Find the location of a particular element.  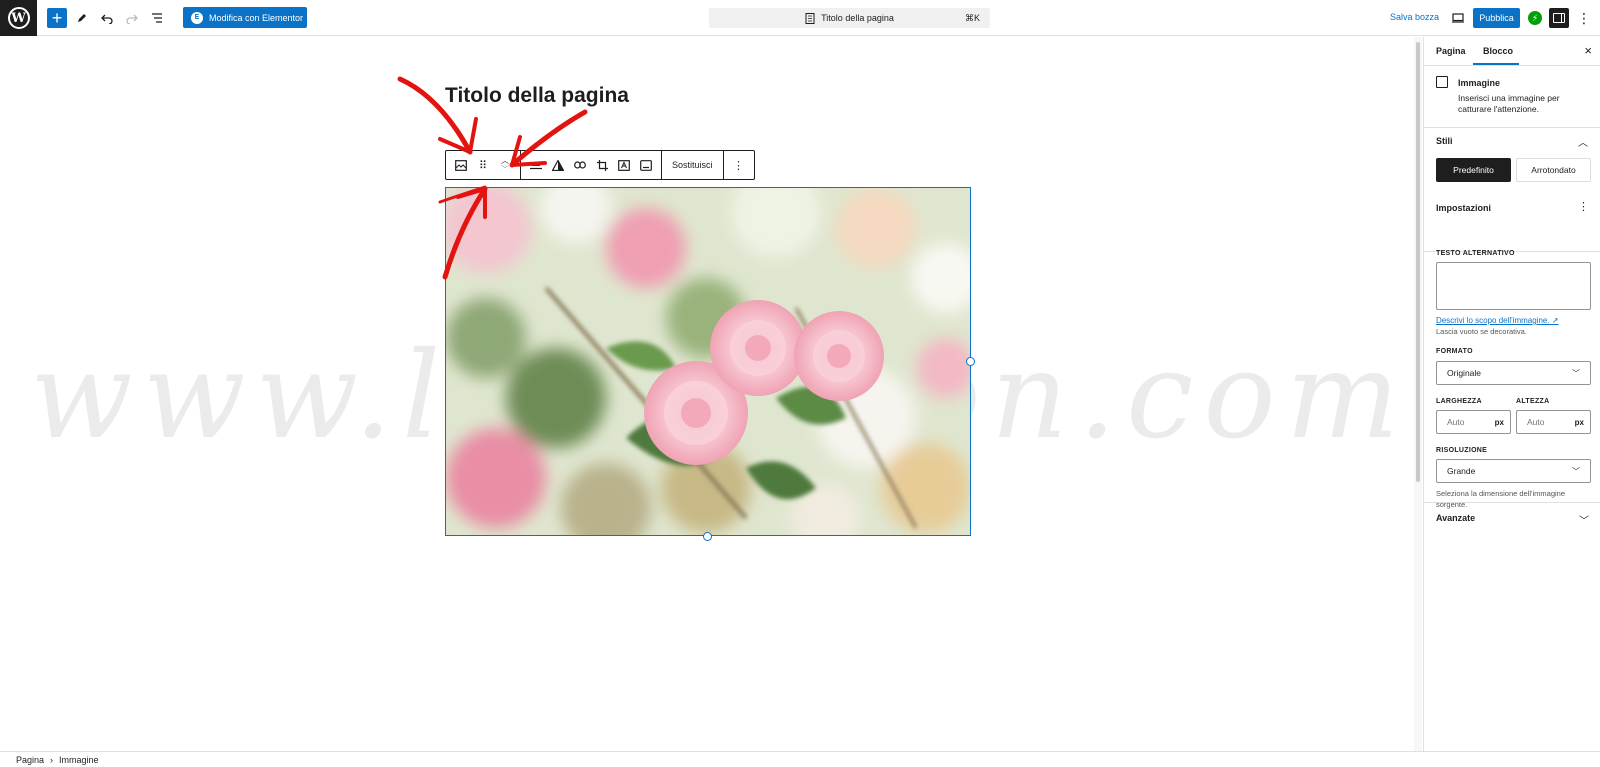

resolution-label: RISOLUZIONE is located at coordinates (1462, 450).